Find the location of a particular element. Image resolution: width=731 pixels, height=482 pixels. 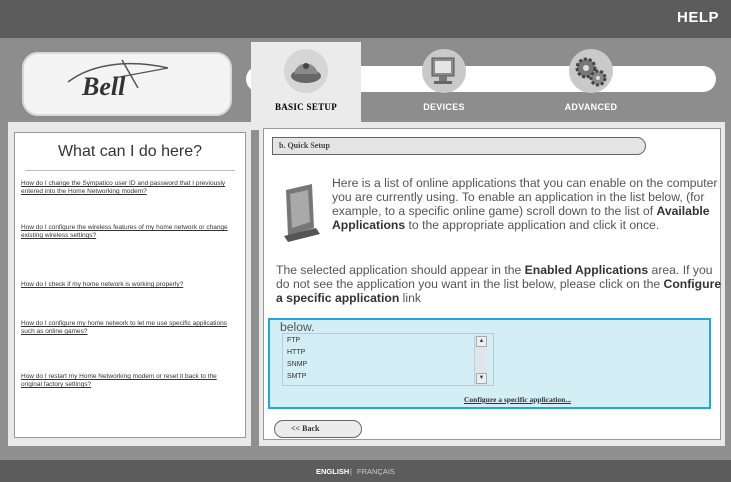

language-english-link: ENGLISH is located at coordinates (332, 471).